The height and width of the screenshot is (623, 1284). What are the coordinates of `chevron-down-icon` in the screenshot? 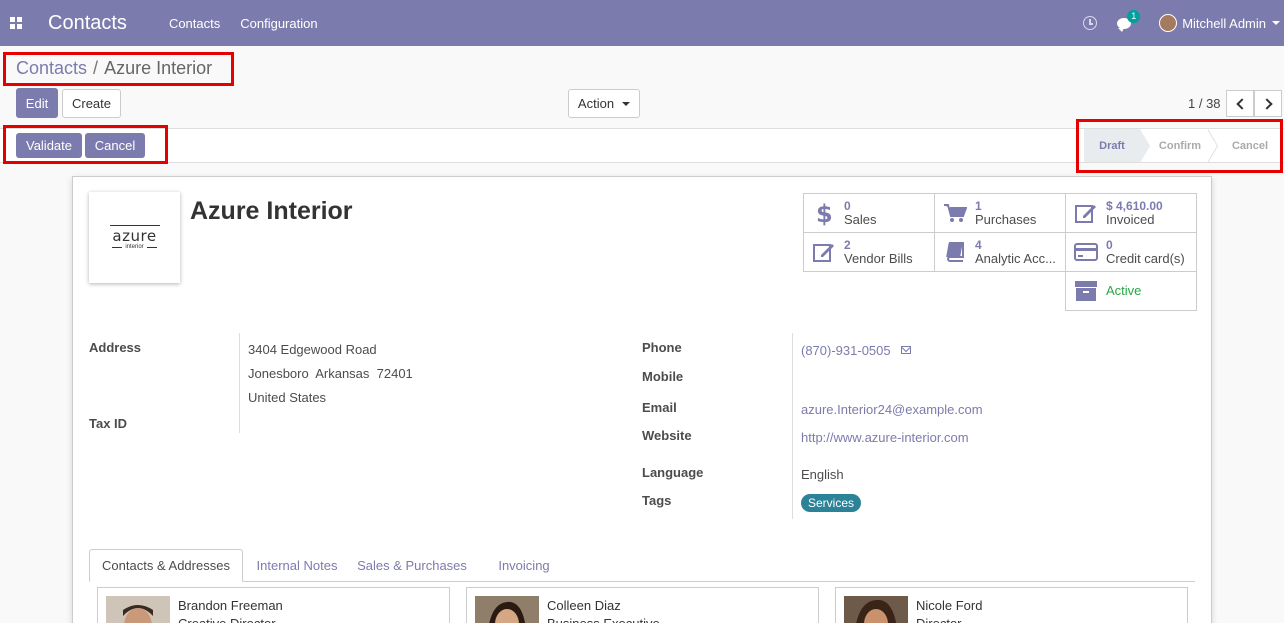 It's located at (1276, 23).